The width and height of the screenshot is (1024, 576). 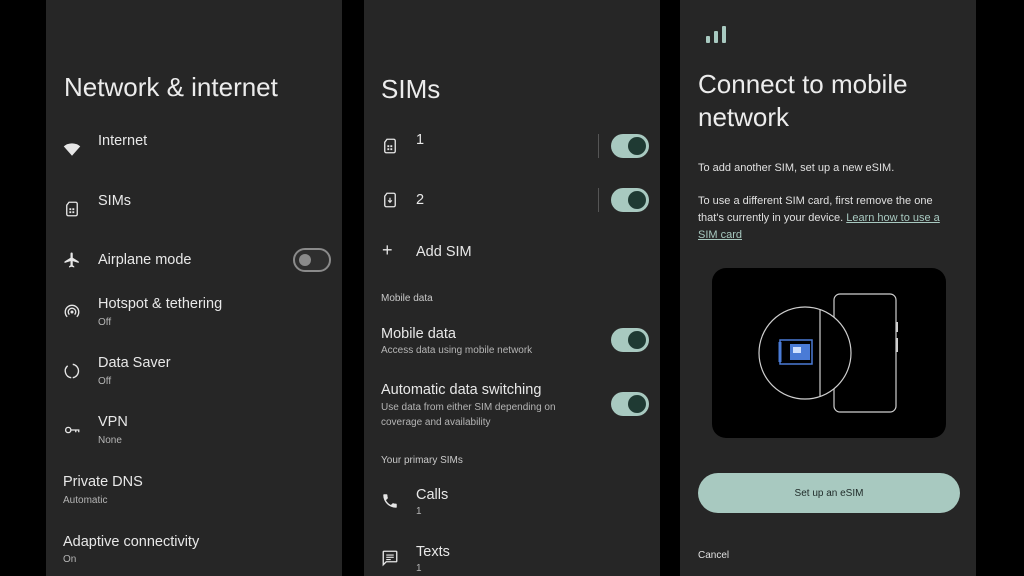 What do you see at coordinates (411, 89) in the screenshot?
I see `page-title: SIMs` at bounding box center [411, 89].